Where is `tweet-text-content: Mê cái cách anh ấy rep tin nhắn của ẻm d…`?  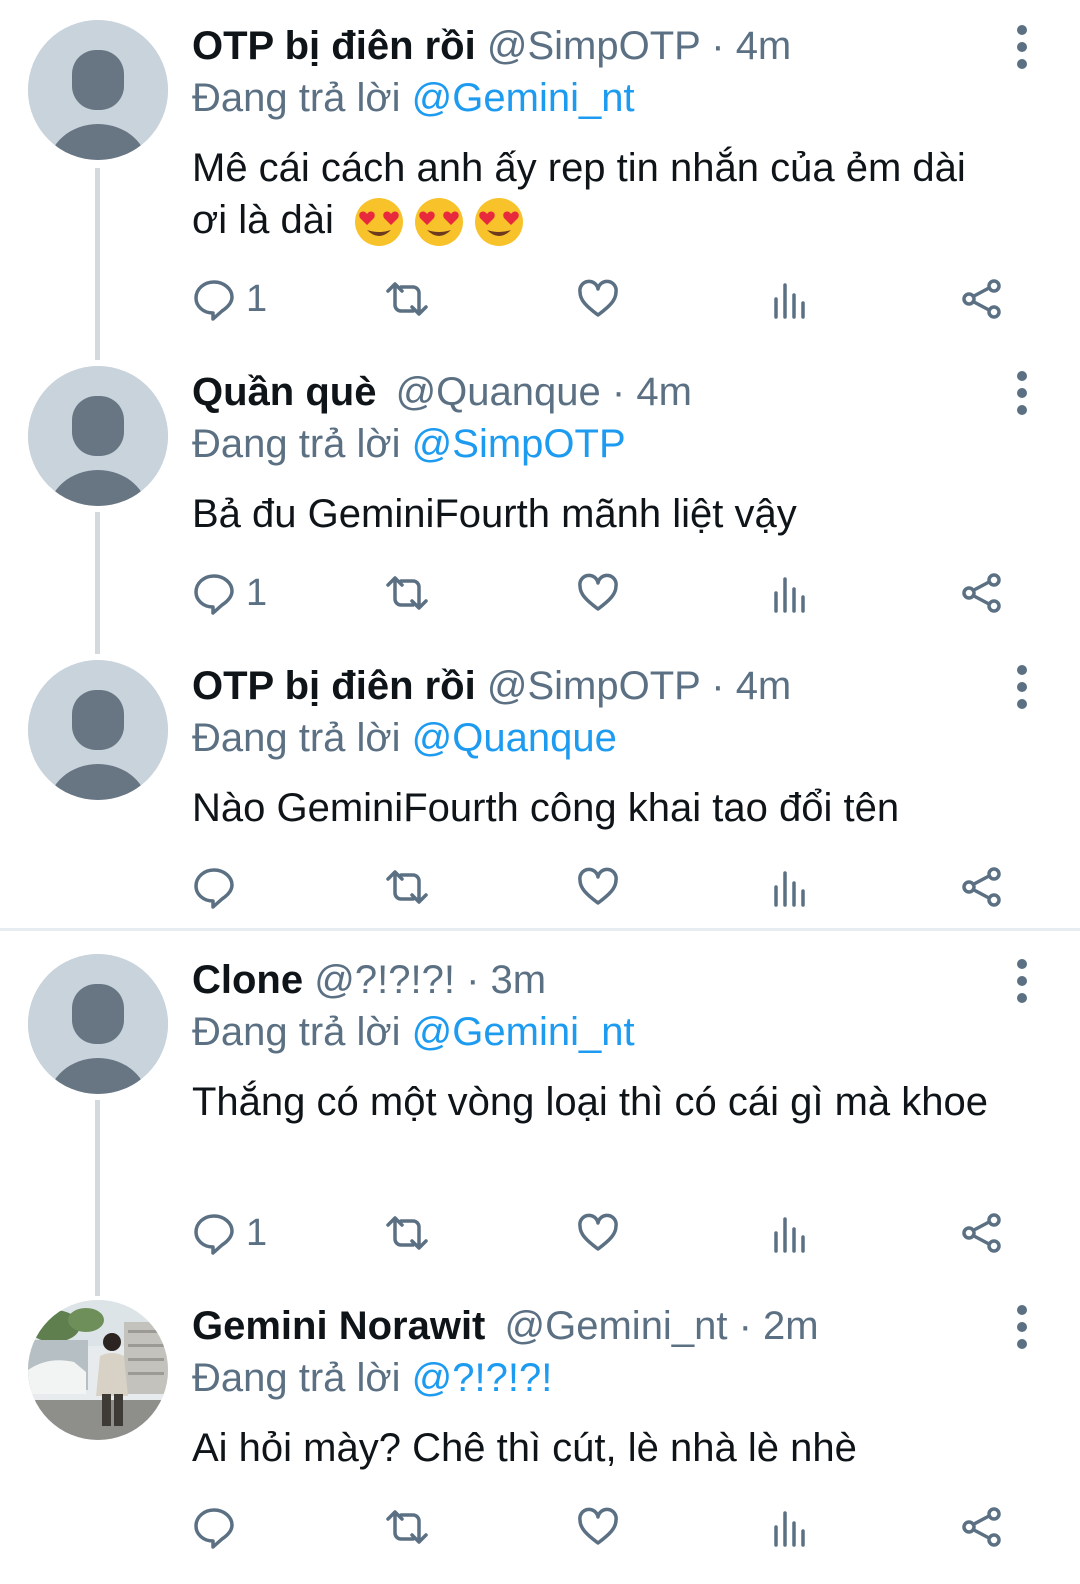 tweet-text-content: Mê cái cách anh ấy rep tin nhắn của ẻm d… is located at coordinates (579, 194).